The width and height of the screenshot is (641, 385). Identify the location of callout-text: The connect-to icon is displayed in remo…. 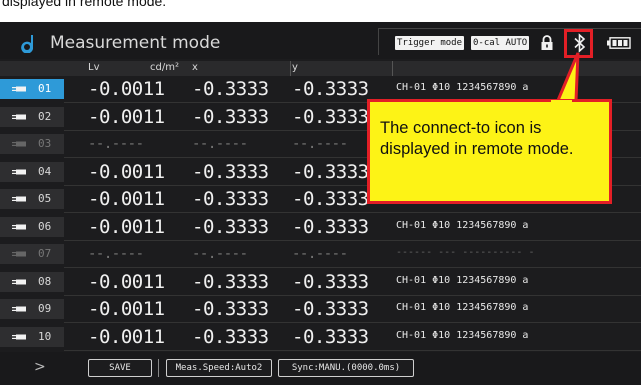
(477, 138).